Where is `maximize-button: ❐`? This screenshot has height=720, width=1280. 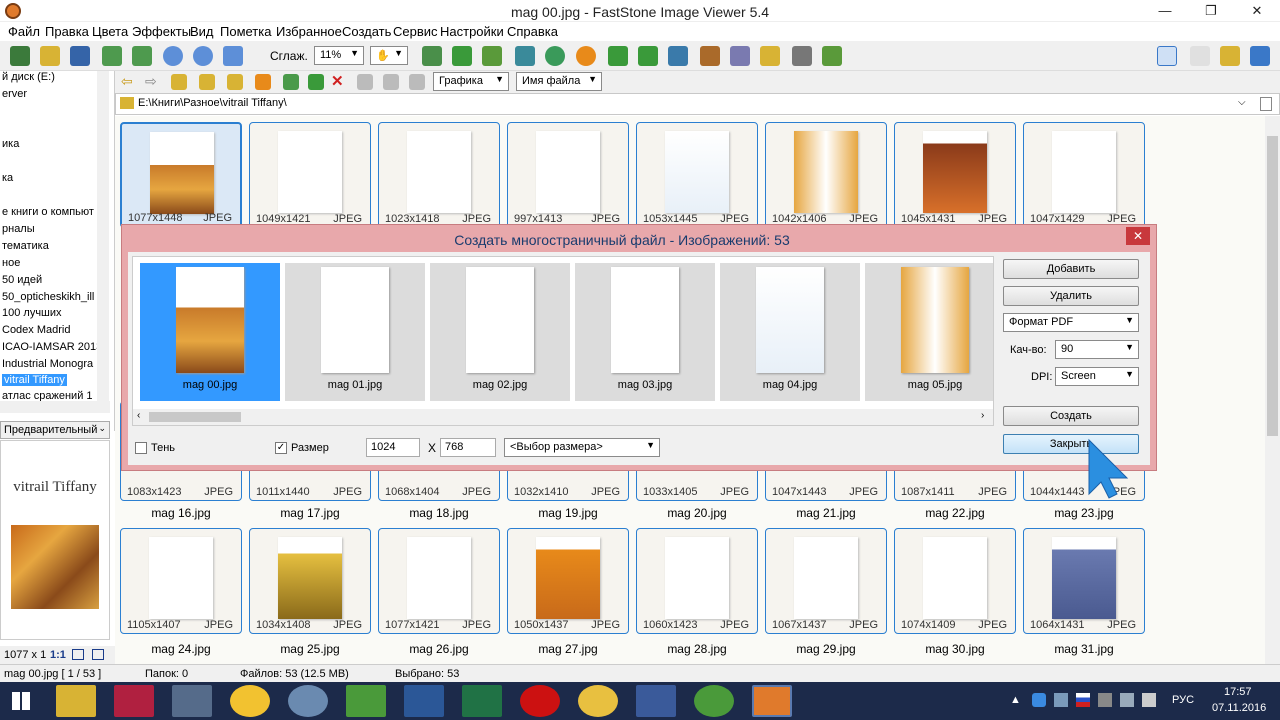 maximize-button: ❐ is located at coordinates (1211, 11).